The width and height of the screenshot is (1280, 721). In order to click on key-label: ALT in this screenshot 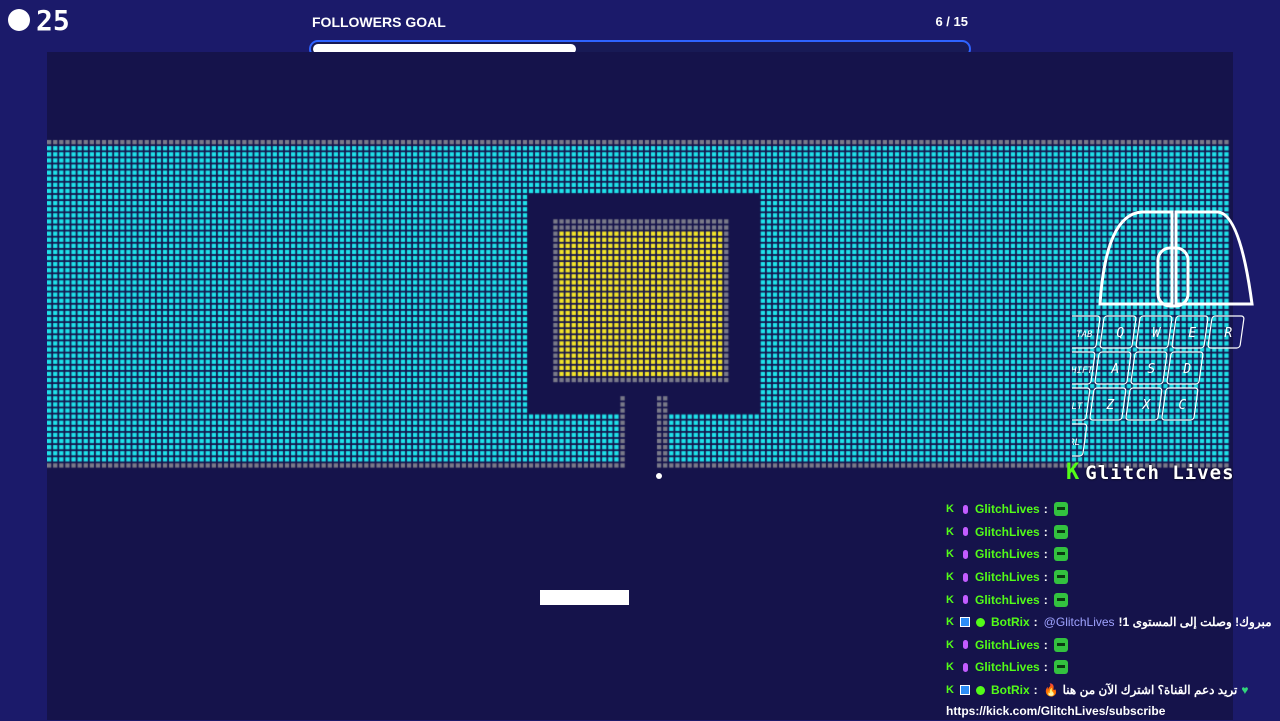, I will do `click(1077, 407)`.